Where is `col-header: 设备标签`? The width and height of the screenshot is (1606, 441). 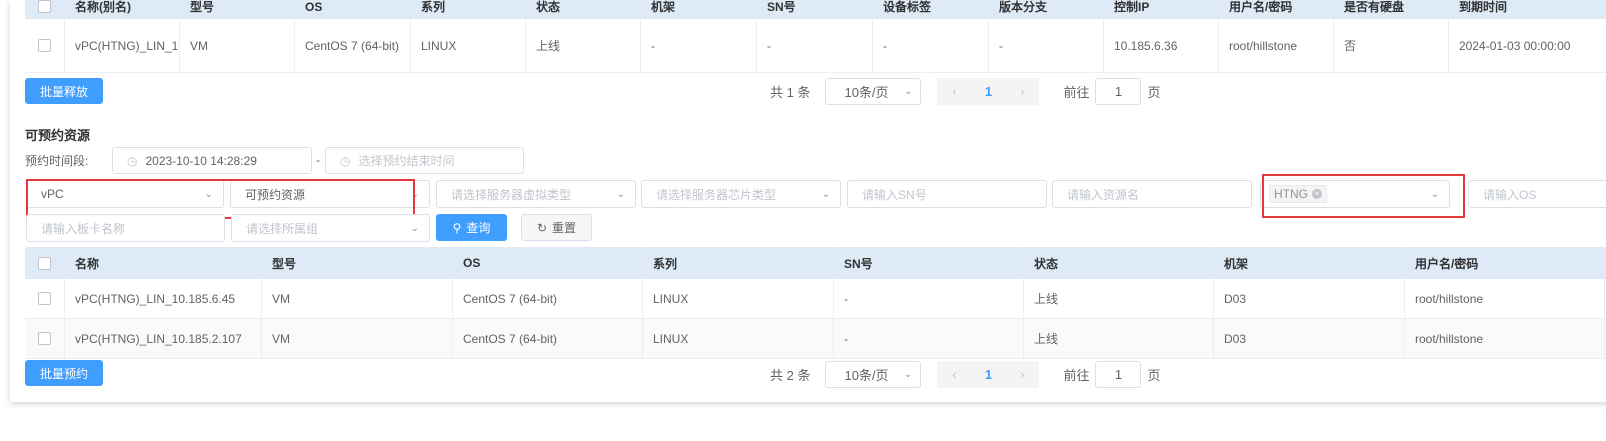 col-header: 设备标签 is located at coordinates (931, 9).